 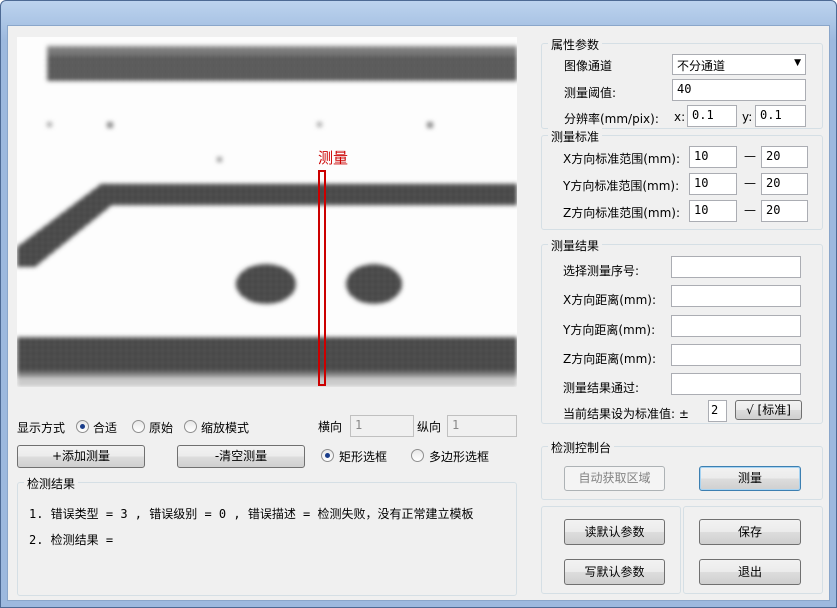 What do you see at coordinates (614, 572) in the screenshot?
I see `write-default-button: 写默认参数` at bounding box center [614, 572].